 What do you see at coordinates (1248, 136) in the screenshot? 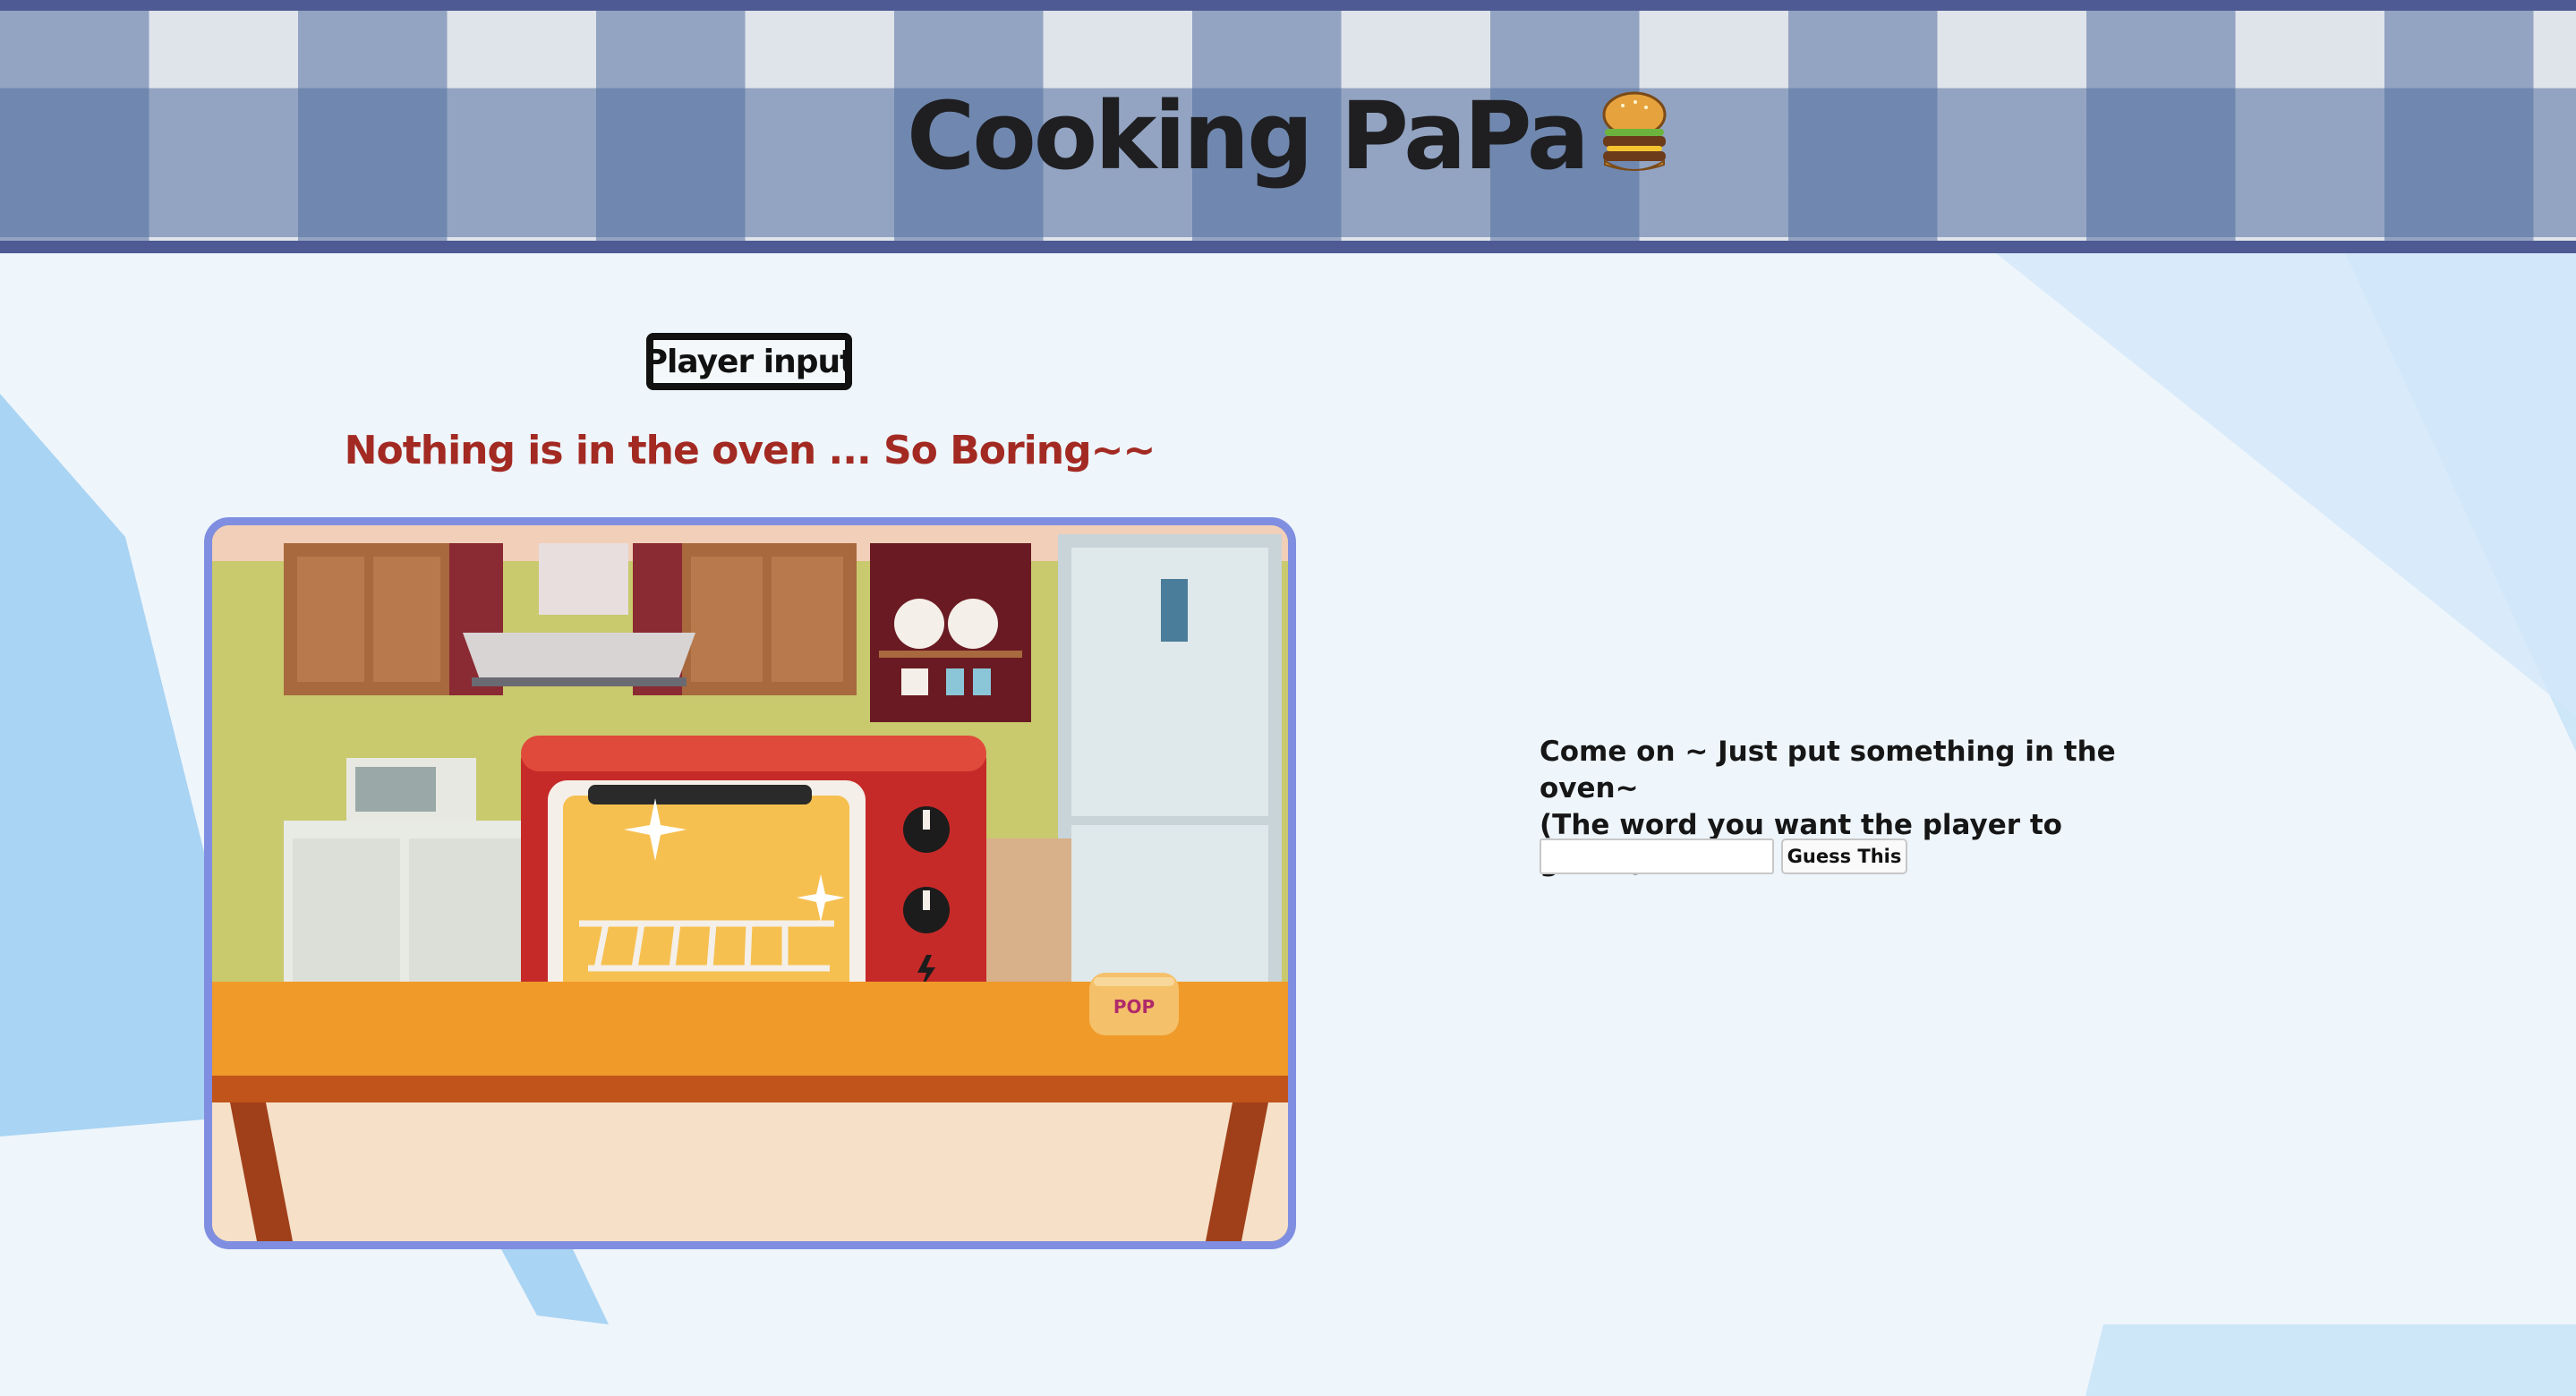
I see `app-title: Cooking PaPa` at bounding box center [1248, 136].